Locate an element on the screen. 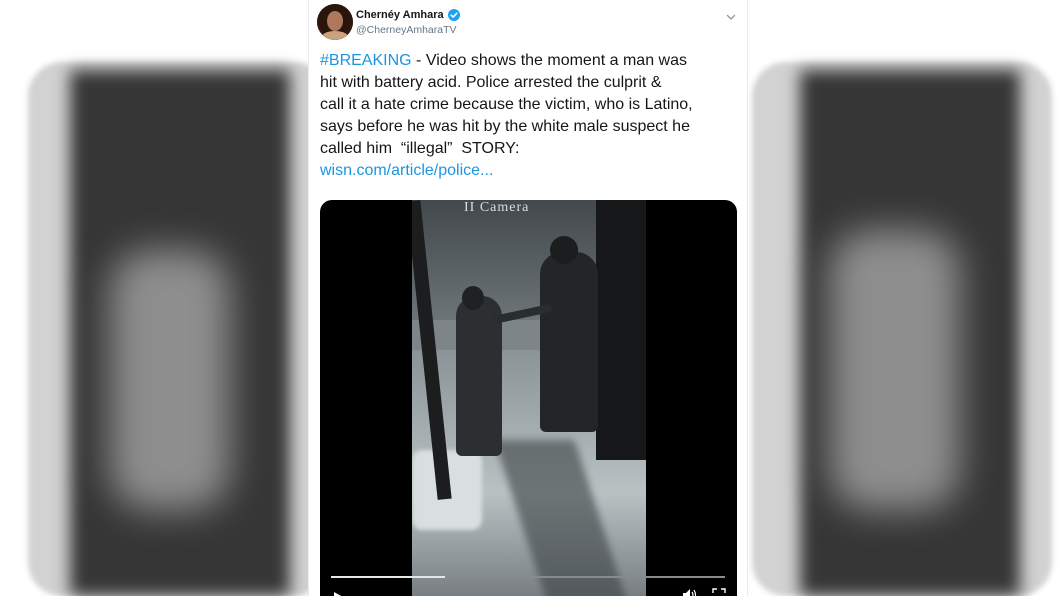  avatar is located at coordinates (335, 22).